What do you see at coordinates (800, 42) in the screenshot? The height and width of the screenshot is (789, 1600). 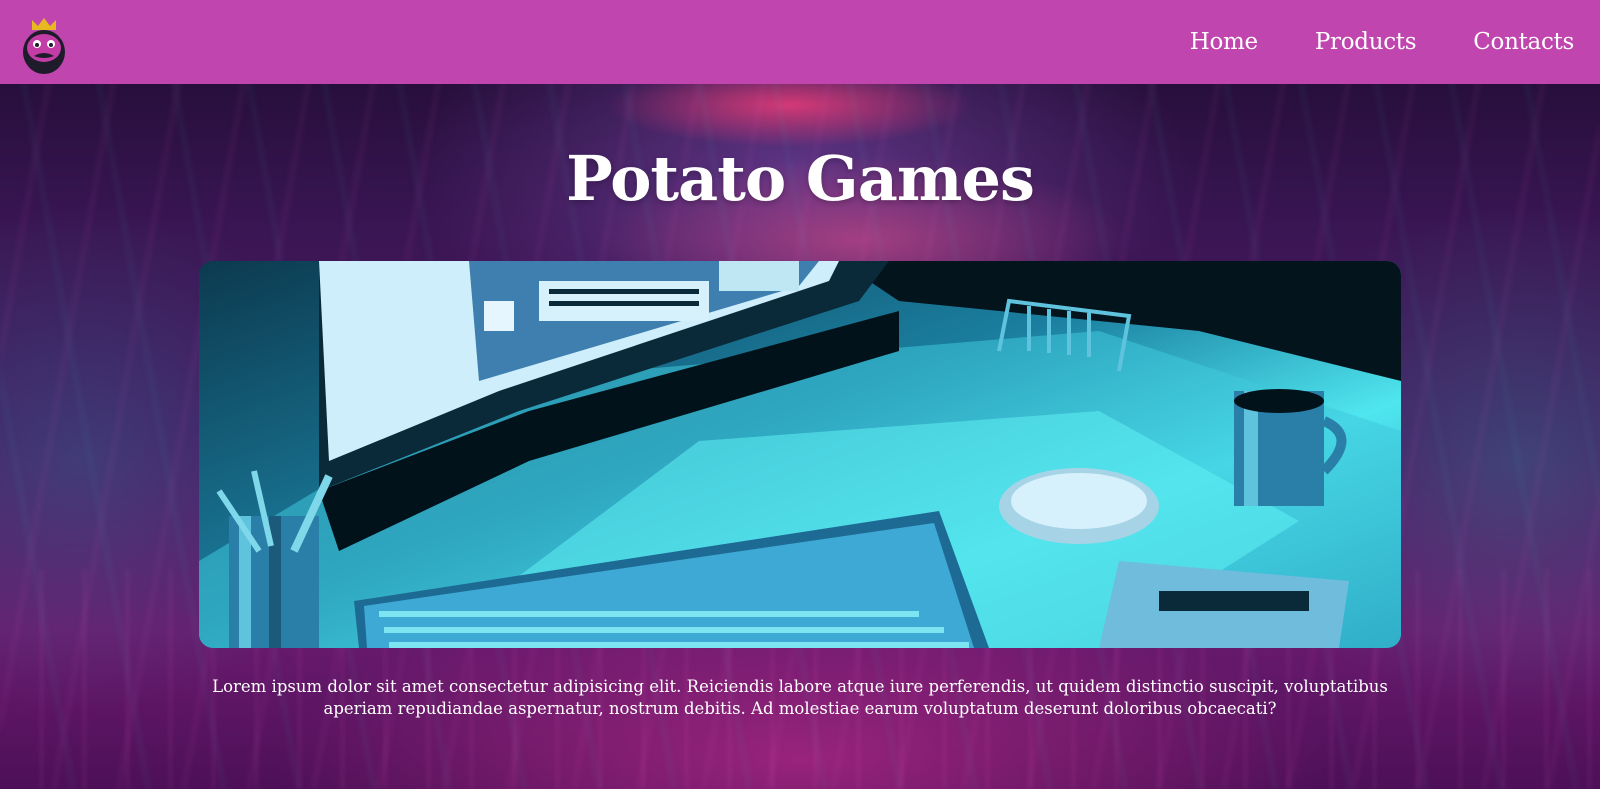 I see `navbar: Home Products Contacts` at bounding box center [800, 42].